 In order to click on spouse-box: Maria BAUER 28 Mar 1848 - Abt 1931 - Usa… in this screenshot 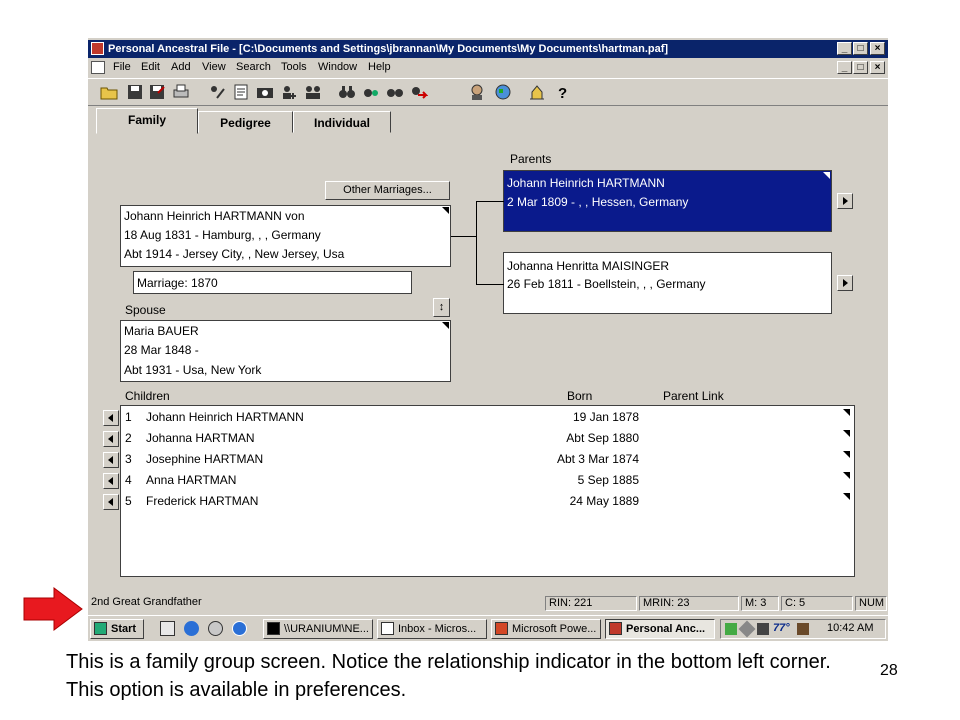, I will do `click(285, 351)`.